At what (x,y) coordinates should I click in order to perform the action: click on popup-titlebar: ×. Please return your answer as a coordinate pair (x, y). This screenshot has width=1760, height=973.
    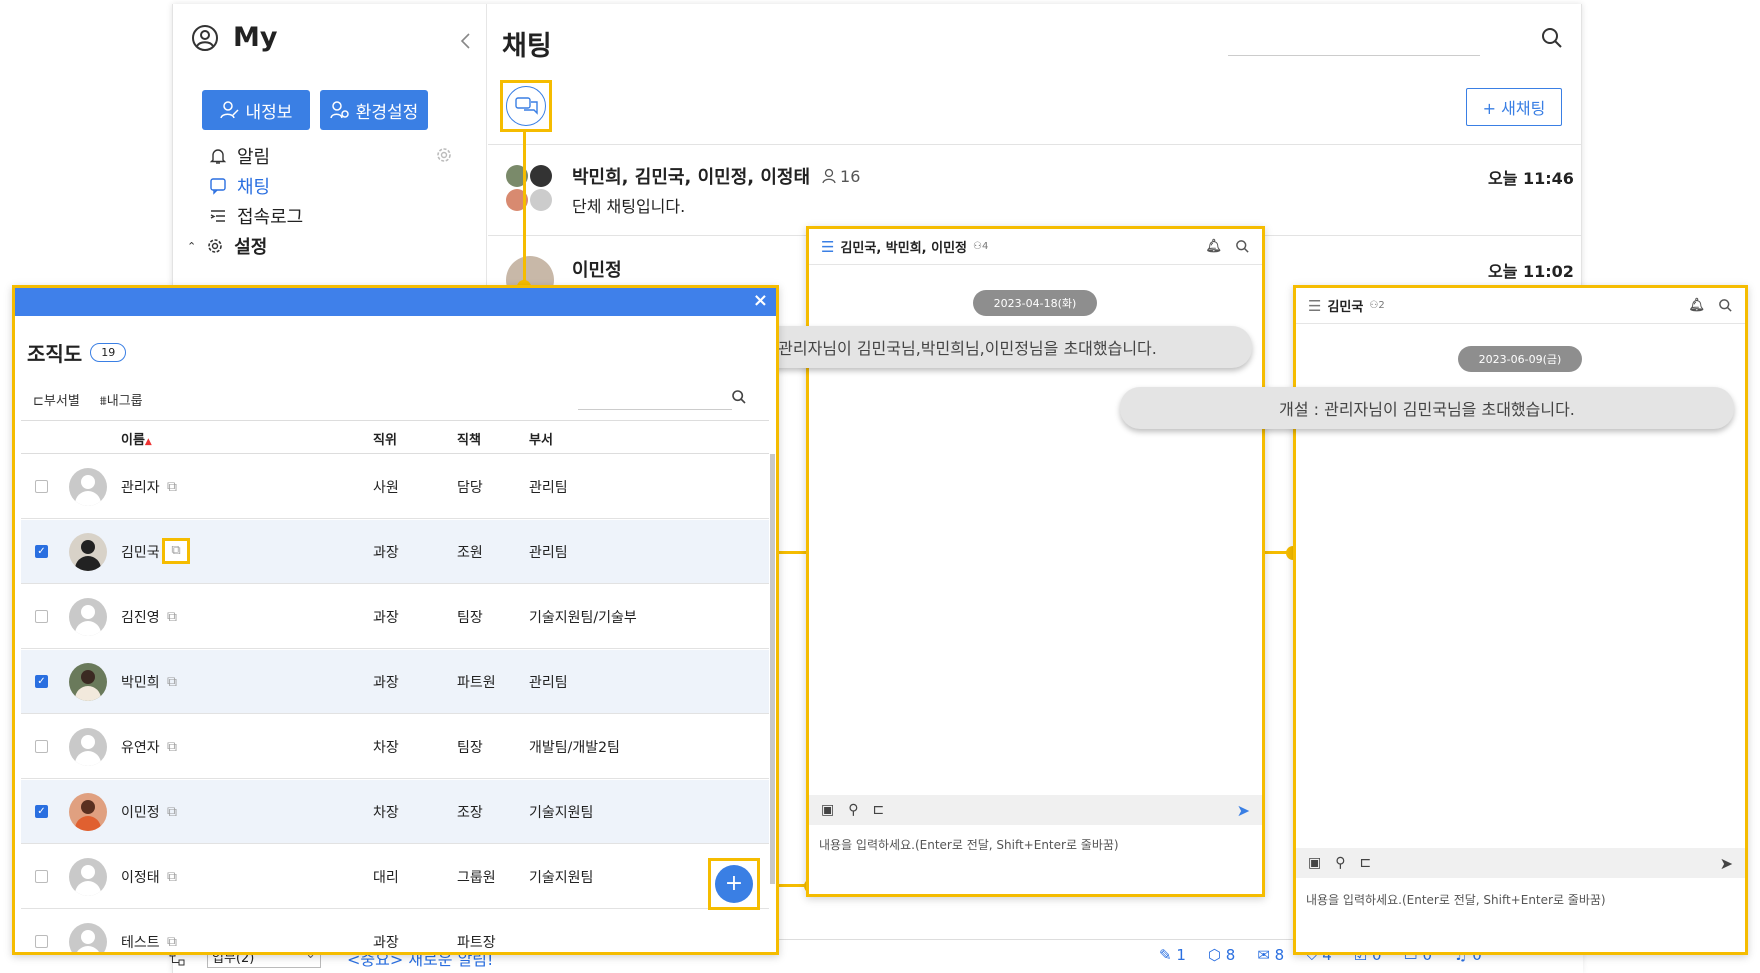
    Looking at the image, I should click on (395, 302).